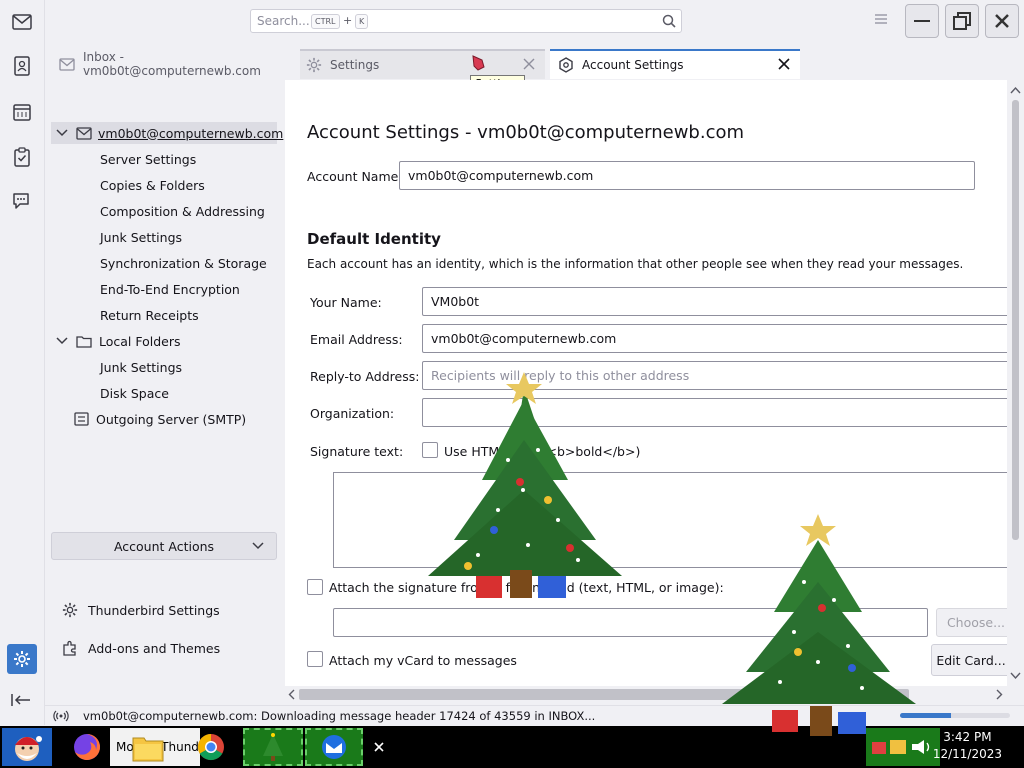  What do you see at coordinates (881, 19) in the screenshot?
I see `app-menu-icon` at bounding box center [881, 19].